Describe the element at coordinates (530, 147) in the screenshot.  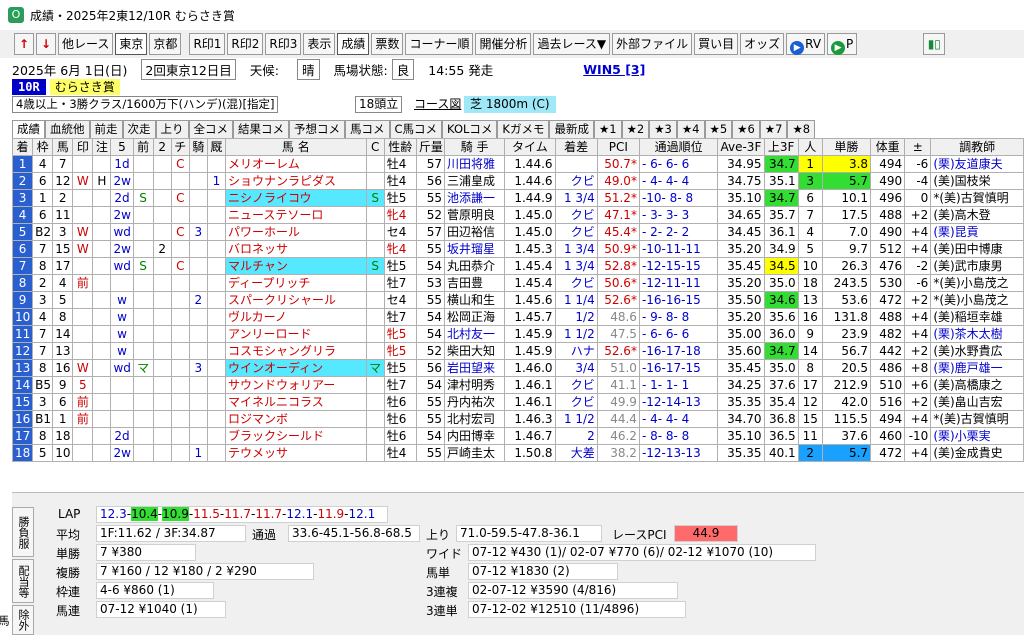
I see `column-header: タイム` at that location.